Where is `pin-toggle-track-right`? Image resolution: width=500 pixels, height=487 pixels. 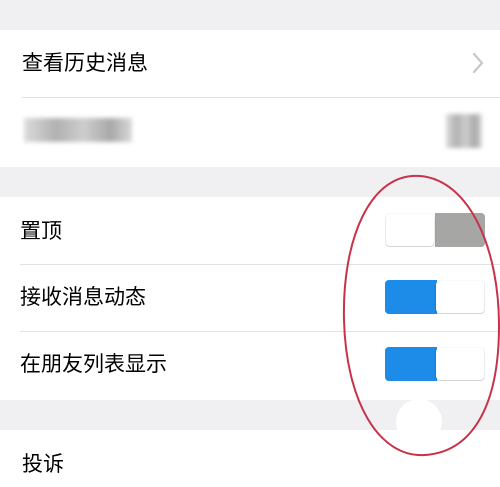
pin-toggle-track-right is located at coordinates (460, 230).